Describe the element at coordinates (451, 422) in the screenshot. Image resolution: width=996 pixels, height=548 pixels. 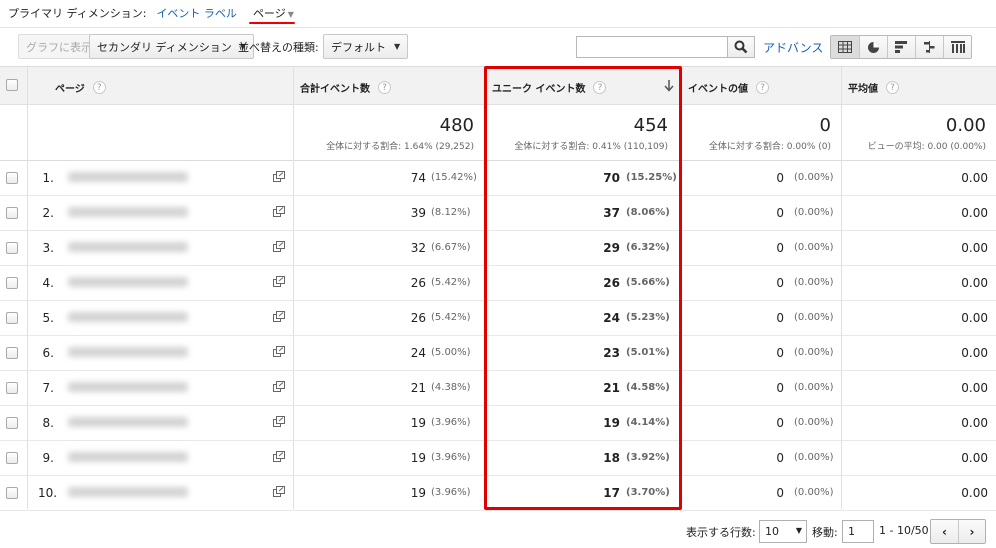
I see `total-events-pct: (3.96%)` at that location.